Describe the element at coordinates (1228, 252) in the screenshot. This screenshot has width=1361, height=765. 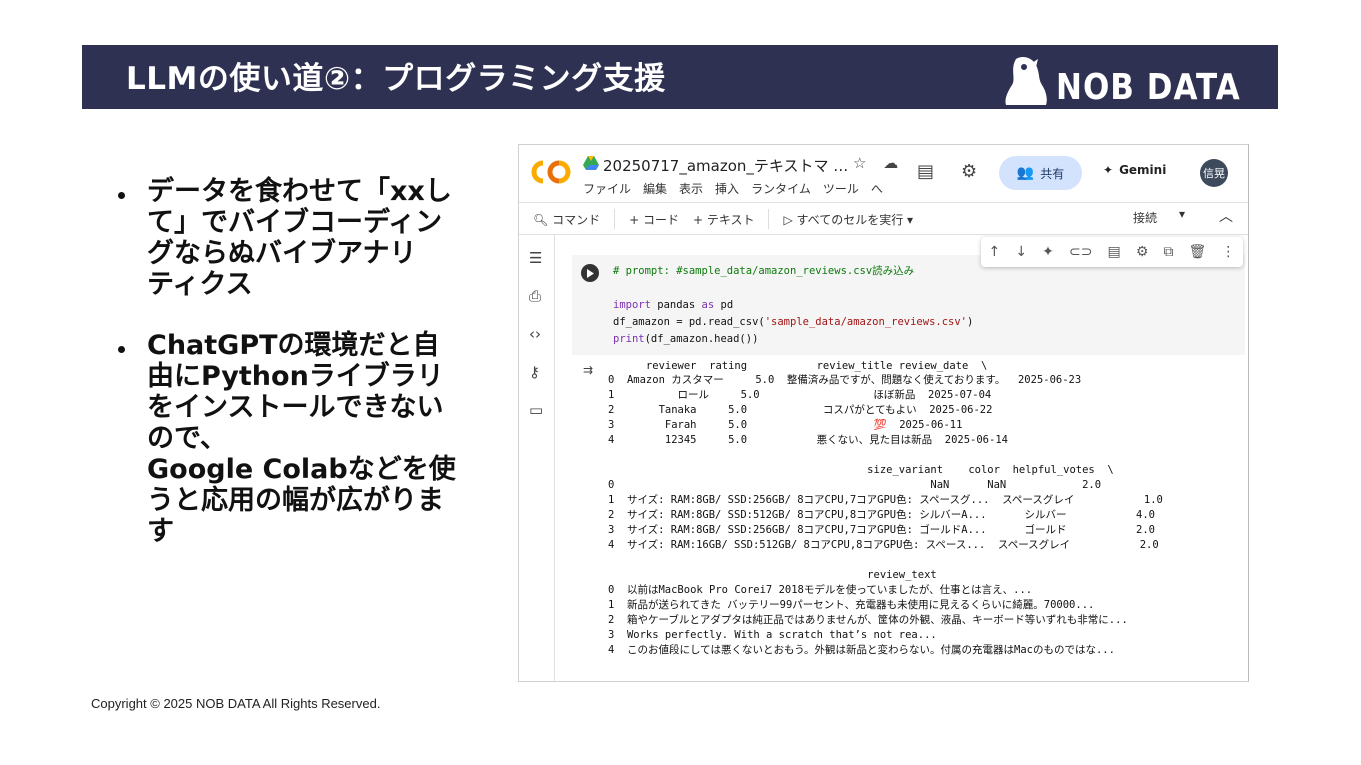
I see `more-options-icon: ⋮` at that location.